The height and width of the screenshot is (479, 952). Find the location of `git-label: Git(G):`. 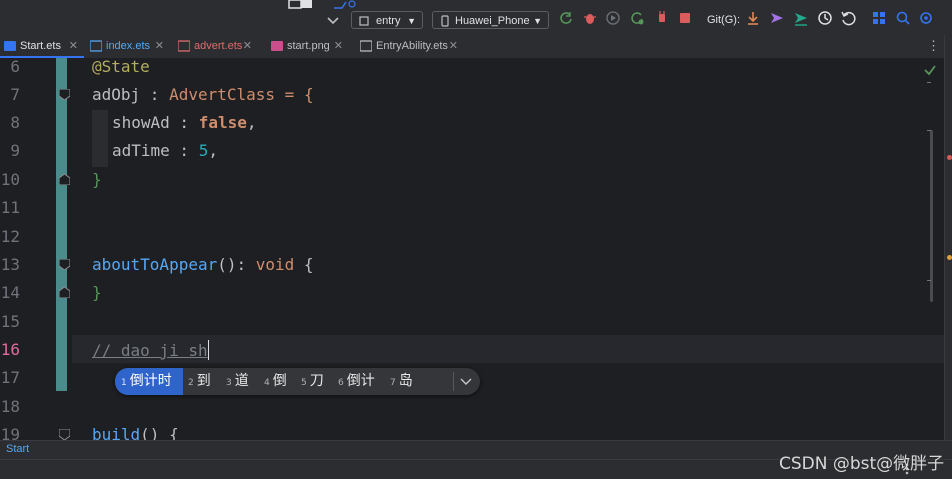

git-label: Git(G): is located at coordinates (723, 20).